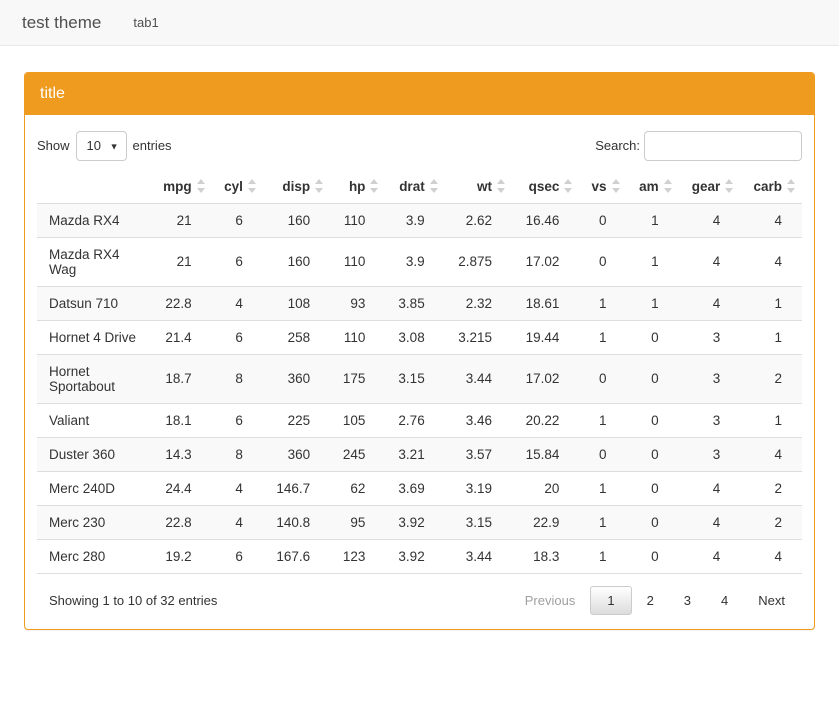  Describe the element at coordinates (415, 522) in the screenshot. I see `cell-drat: 3.92` at that location.